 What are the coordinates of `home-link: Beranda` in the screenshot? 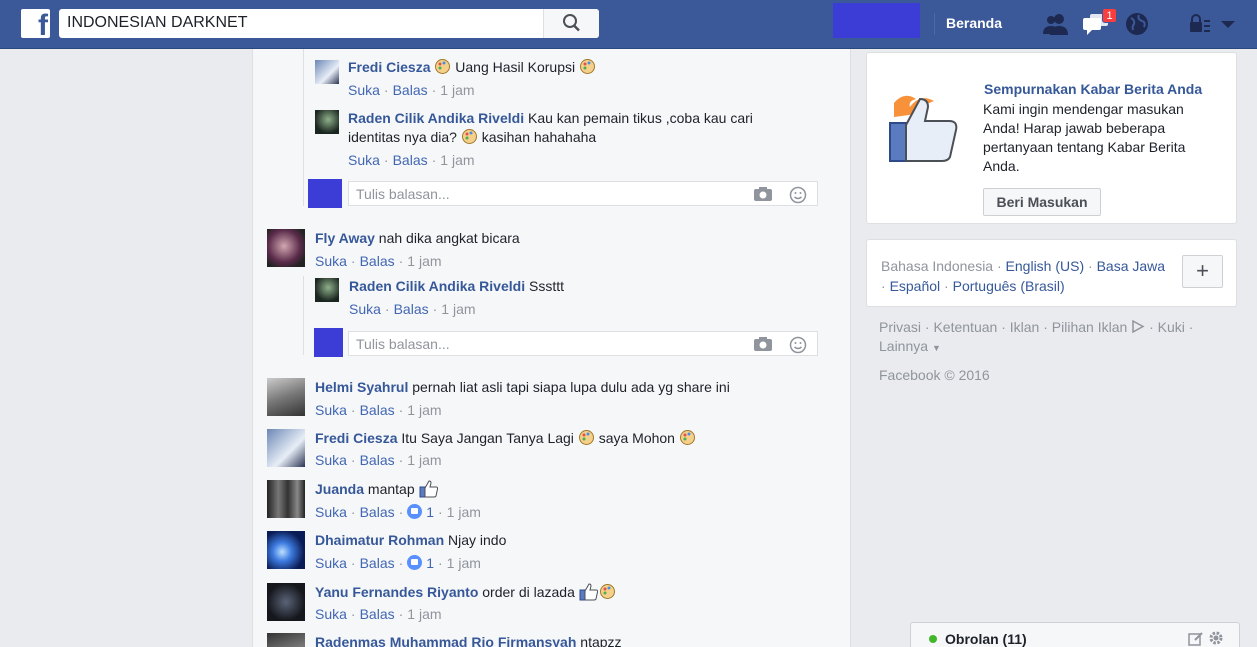 It's located at (974, 23).